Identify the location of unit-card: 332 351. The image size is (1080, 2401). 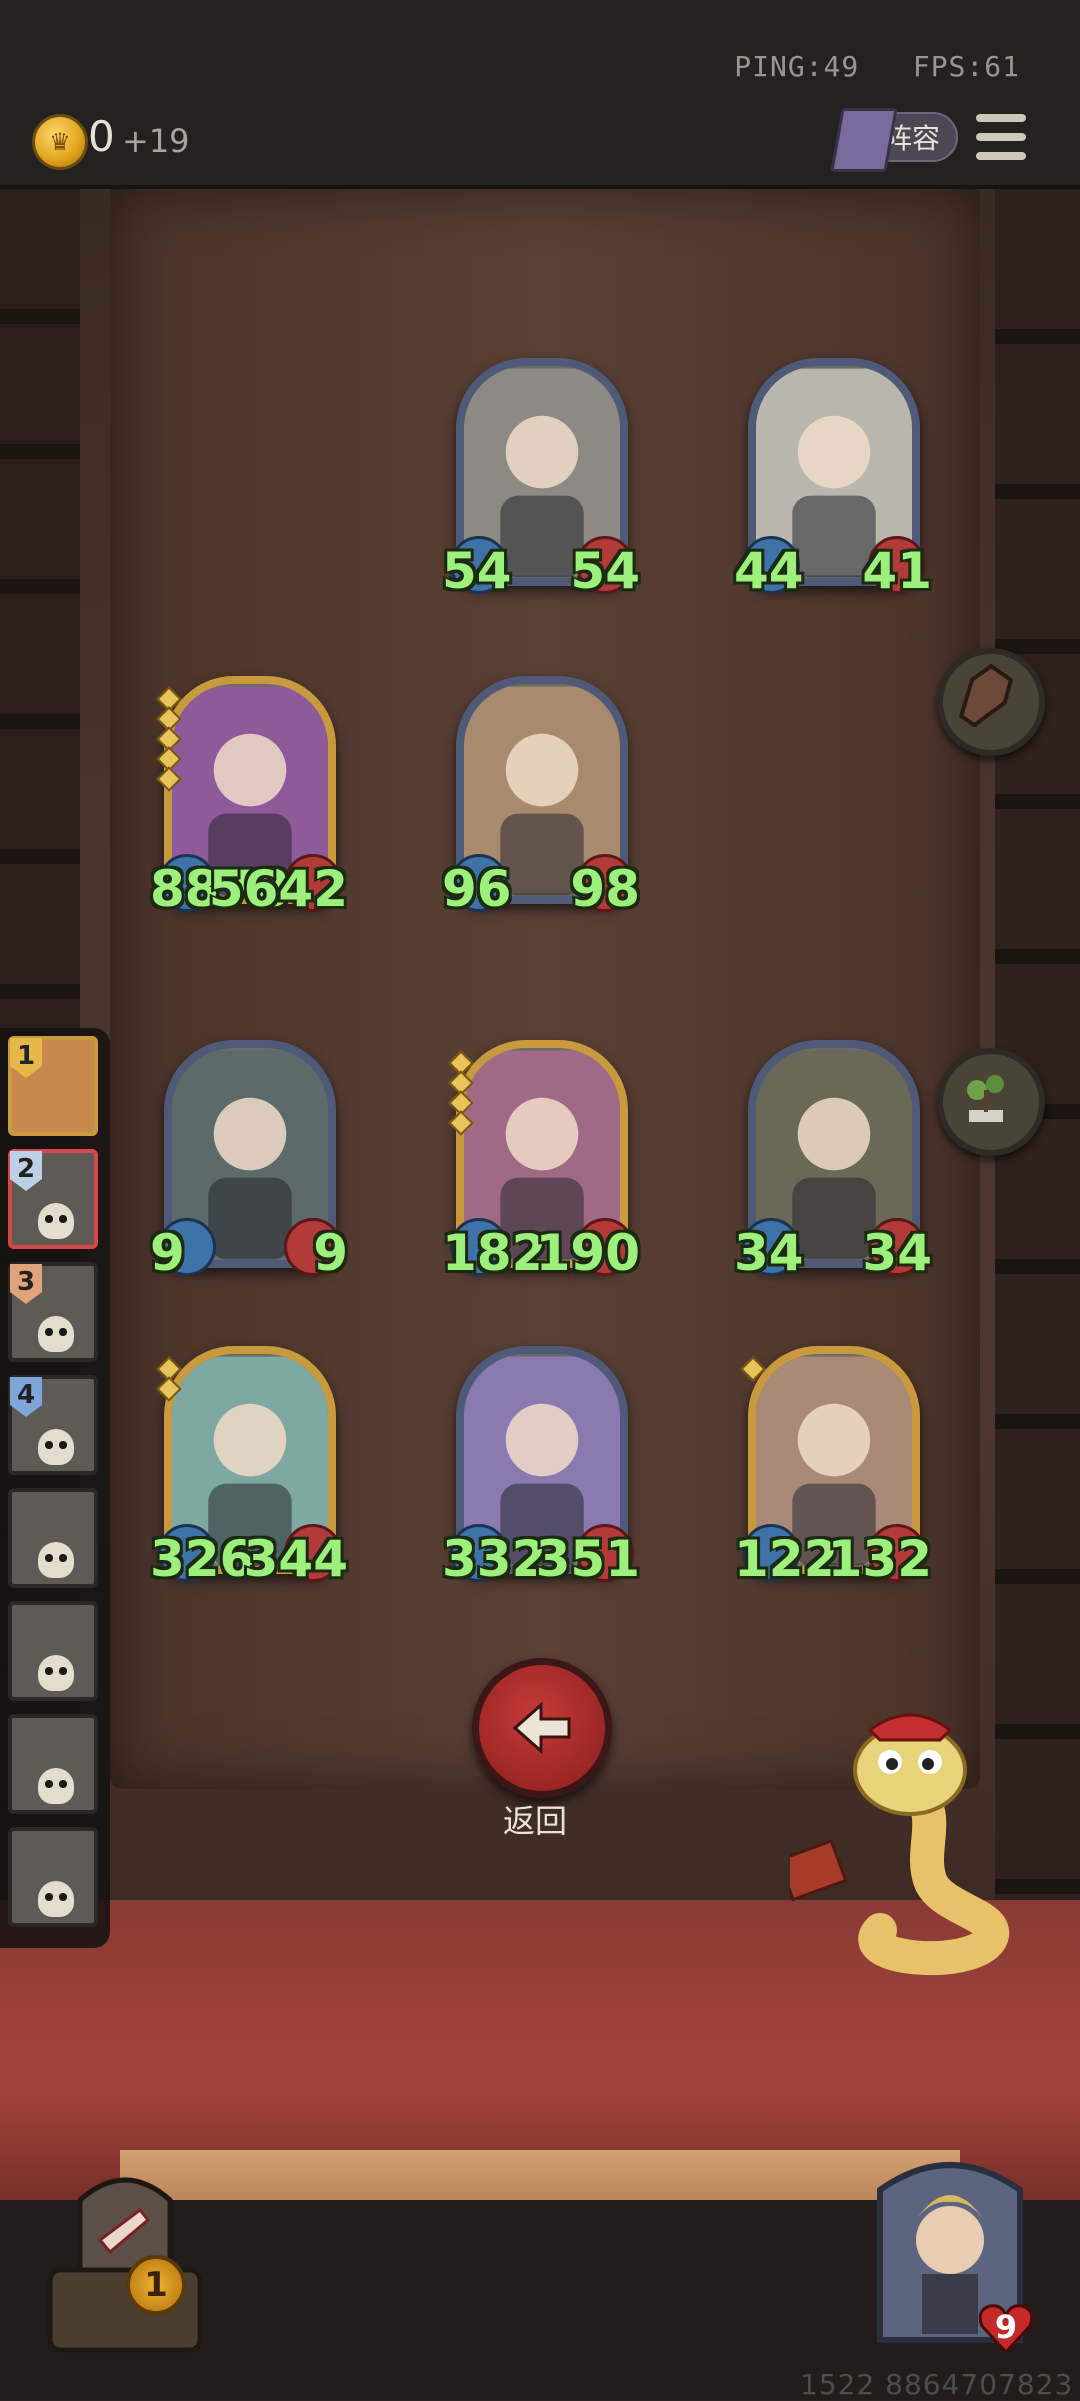
(541, 1467).